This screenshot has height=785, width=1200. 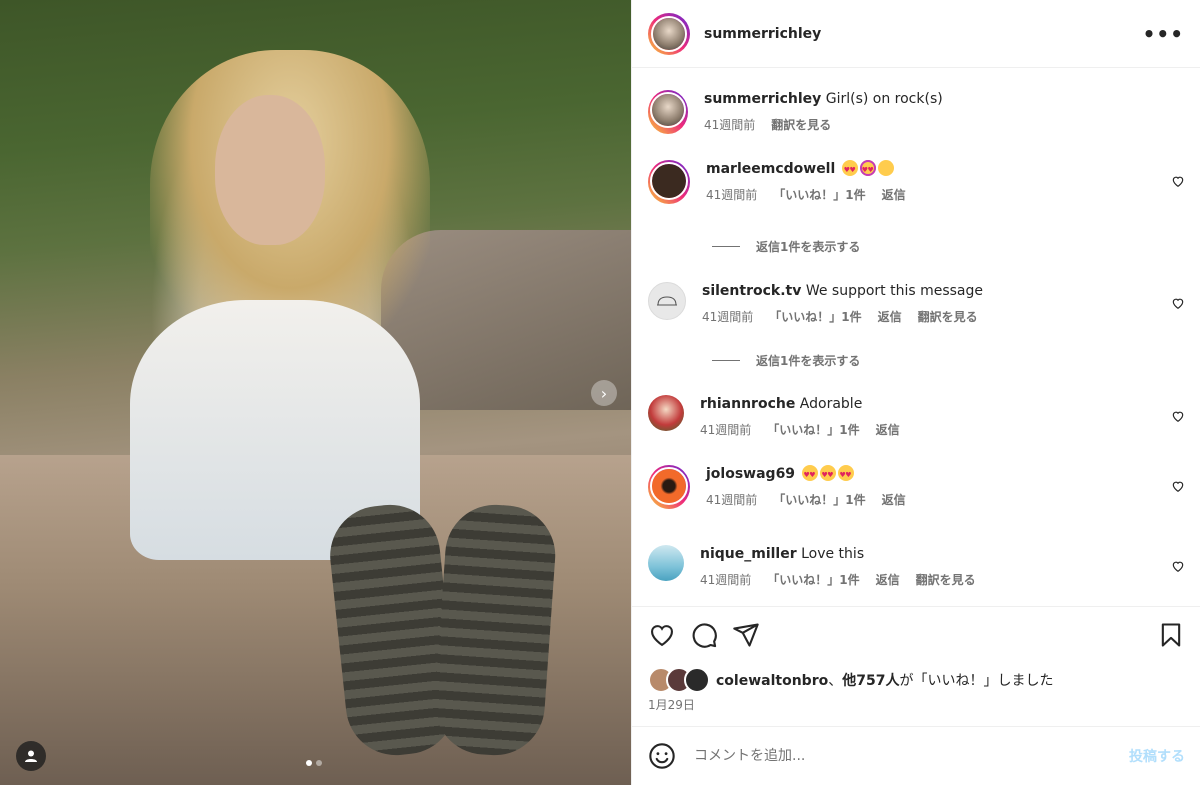 I want to click on likes-suffix: 「いいね！」しました, so click(x=983, y=681).